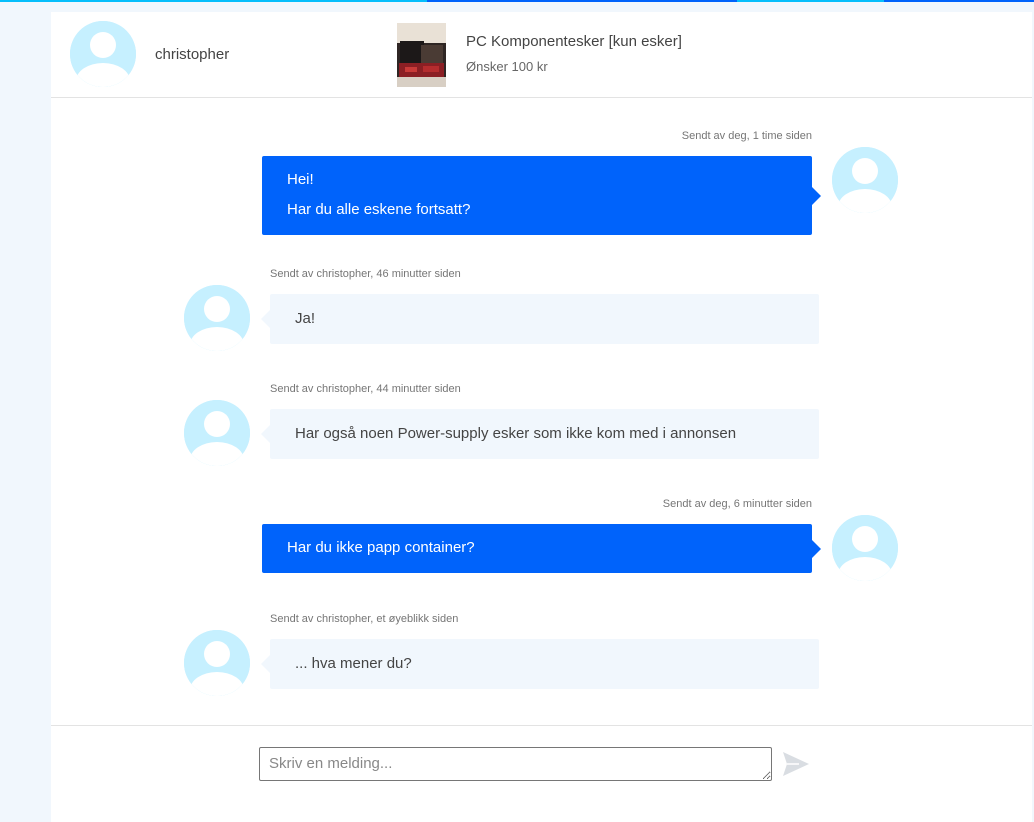  Describe the element at coordinates (365, 274) in the screenshot. I see `message-meta: Sendt av christopher, 46 minutter siden` at that location.